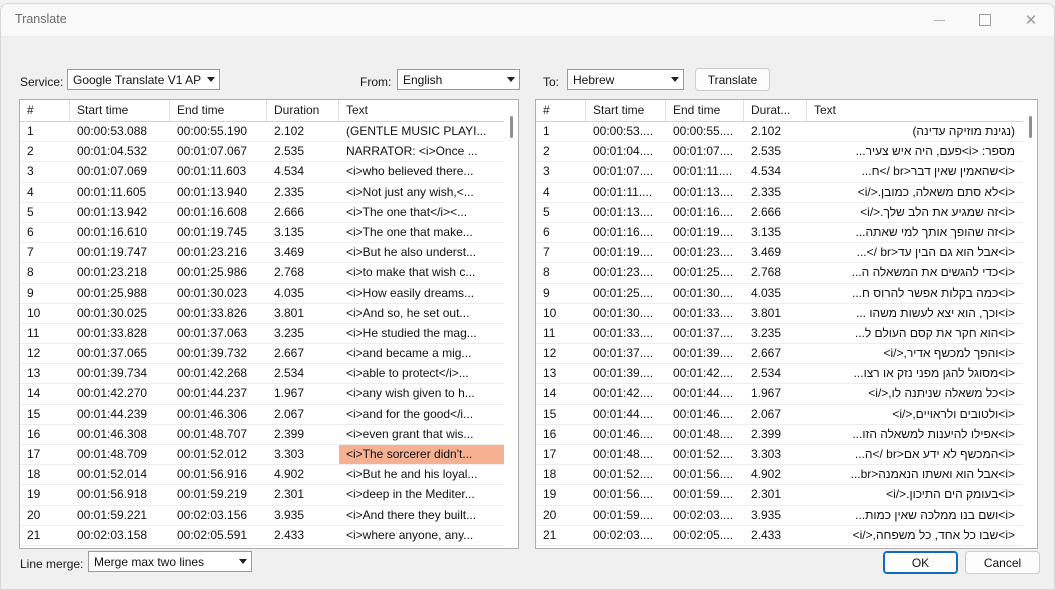 The height and width of the screenshot is (590, 1055). Describe the element at coordinates (112, 171) in the screenshot. I see `cell-start-time: 00:01:07.069` at that location.